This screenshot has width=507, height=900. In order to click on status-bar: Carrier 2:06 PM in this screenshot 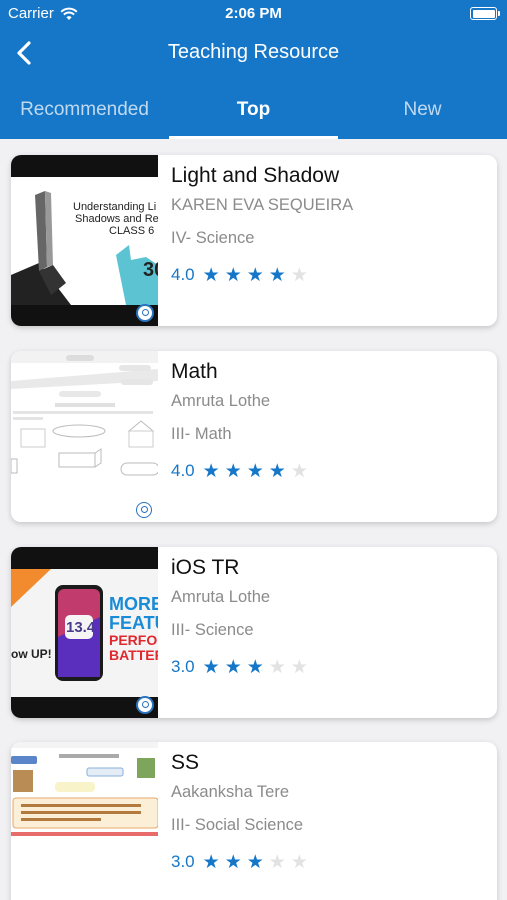, I will do `click(253, 14)`.